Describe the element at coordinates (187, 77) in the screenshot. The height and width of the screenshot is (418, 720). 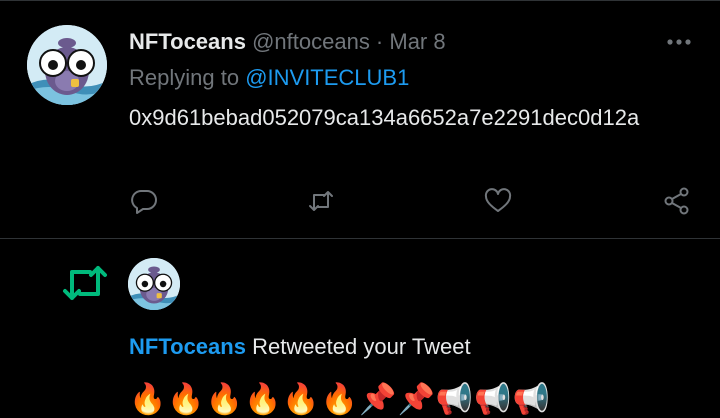
I see `replying-to-prefix: Replying to` at that location.